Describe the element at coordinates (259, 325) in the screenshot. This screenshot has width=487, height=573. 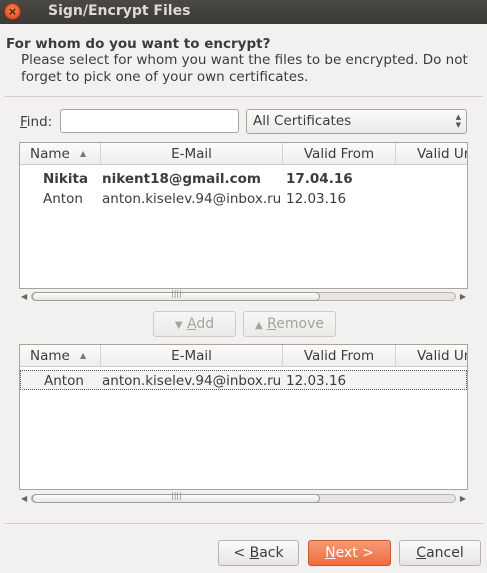
I see `arrow-up-icon: ▲` at that location.